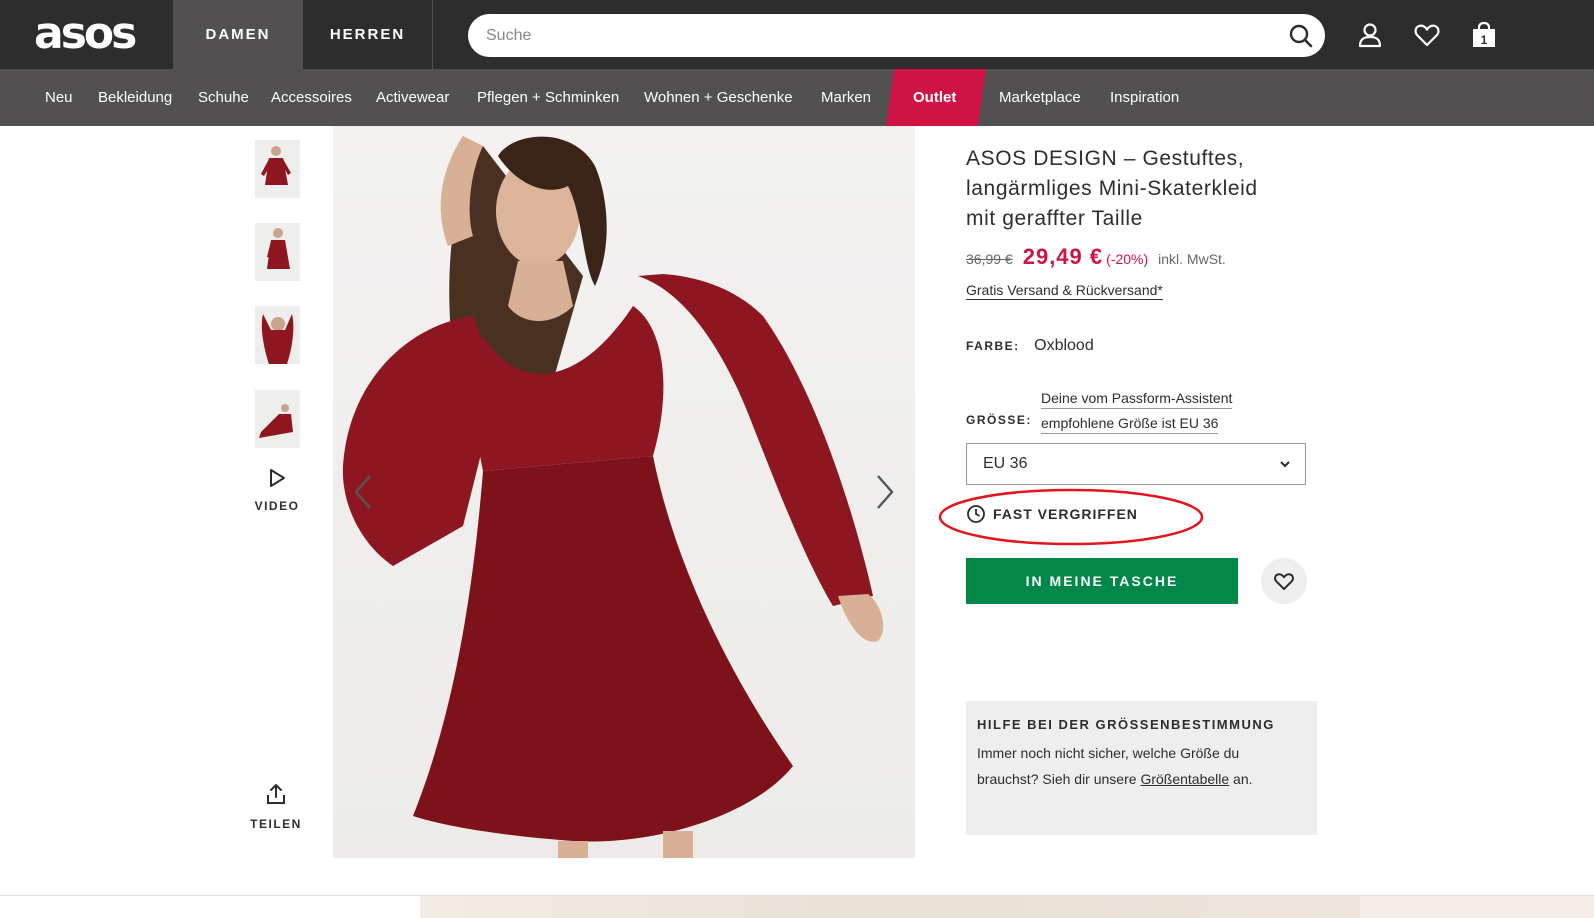  What do you see at coordinates (368, 34) in the screenshot?
I see `tab-herren: HERREN` at bounding box center [368, 34].